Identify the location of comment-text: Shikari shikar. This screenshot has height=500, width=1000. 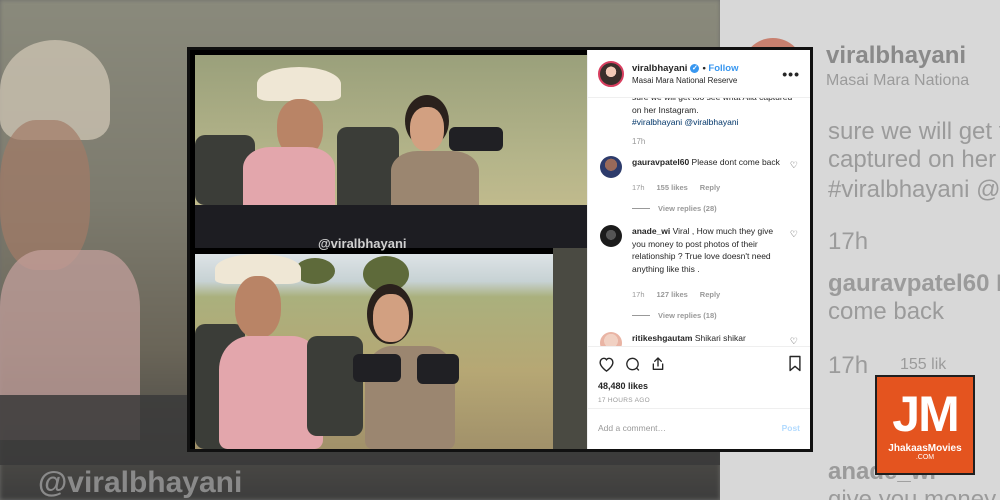
(720, 338).